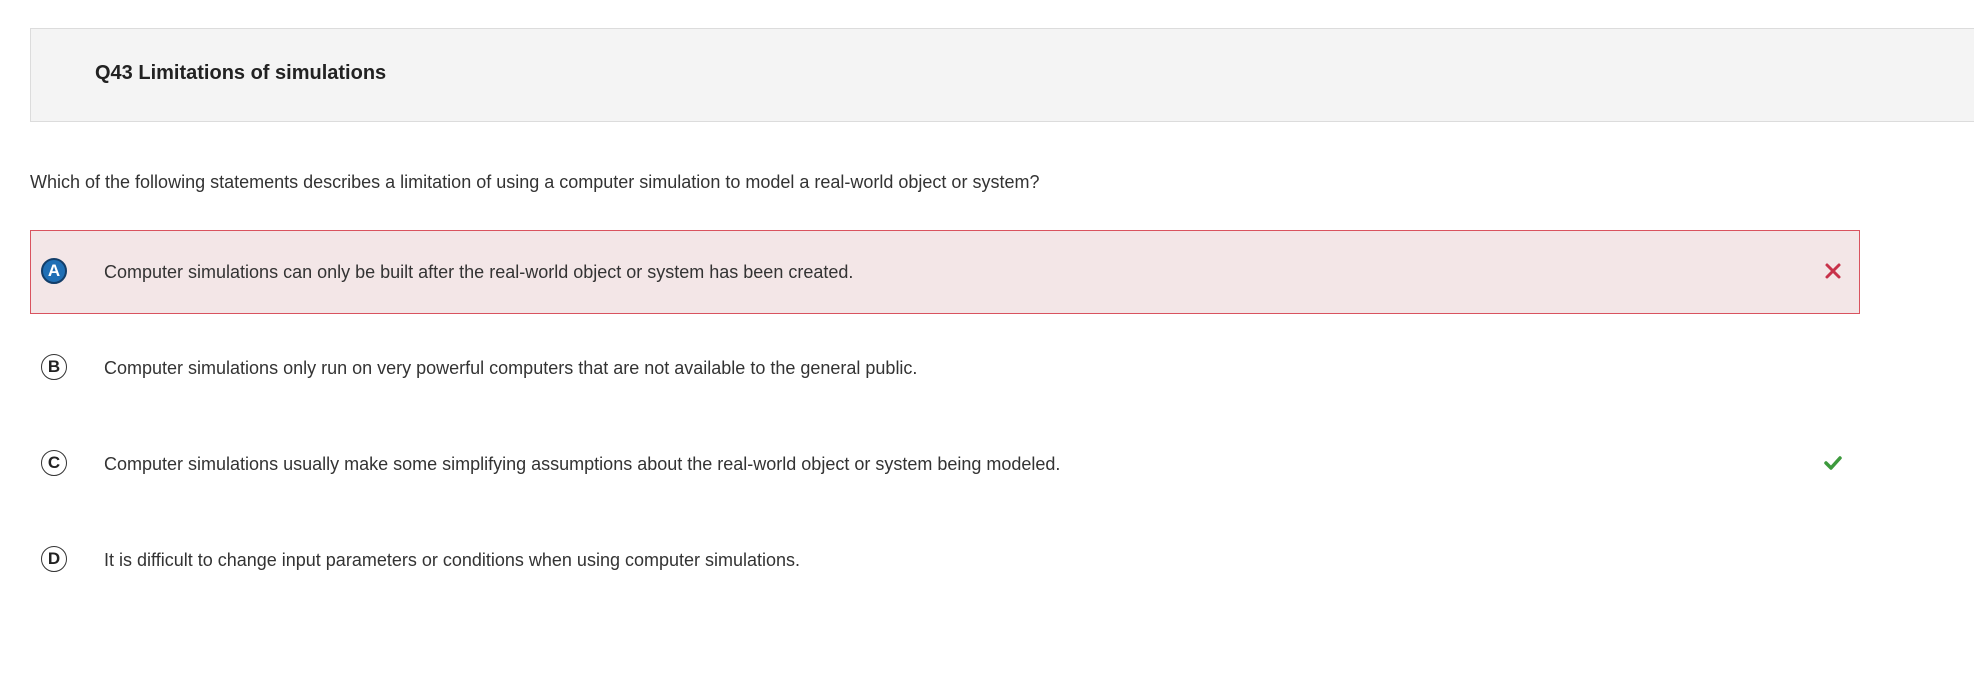  I want to click on question-title: Q43 Limitations of simulations, so click(241, 73).